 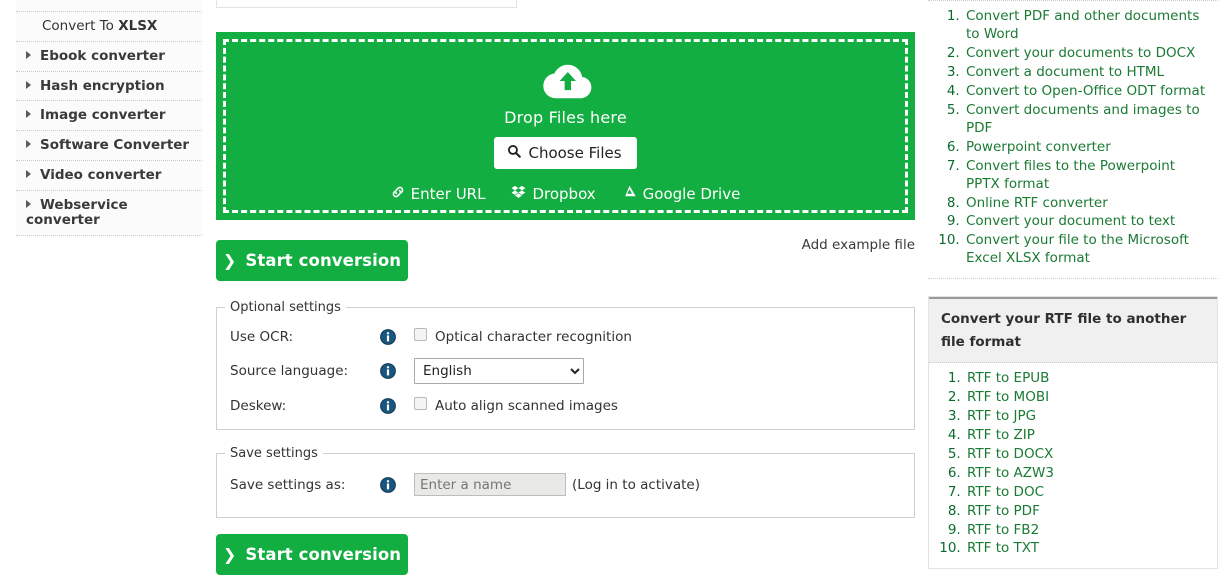 What do you see at coordinates (499, 371) in the screenshot?
I see `source-language-select: English` at bounding box center [499, 371].